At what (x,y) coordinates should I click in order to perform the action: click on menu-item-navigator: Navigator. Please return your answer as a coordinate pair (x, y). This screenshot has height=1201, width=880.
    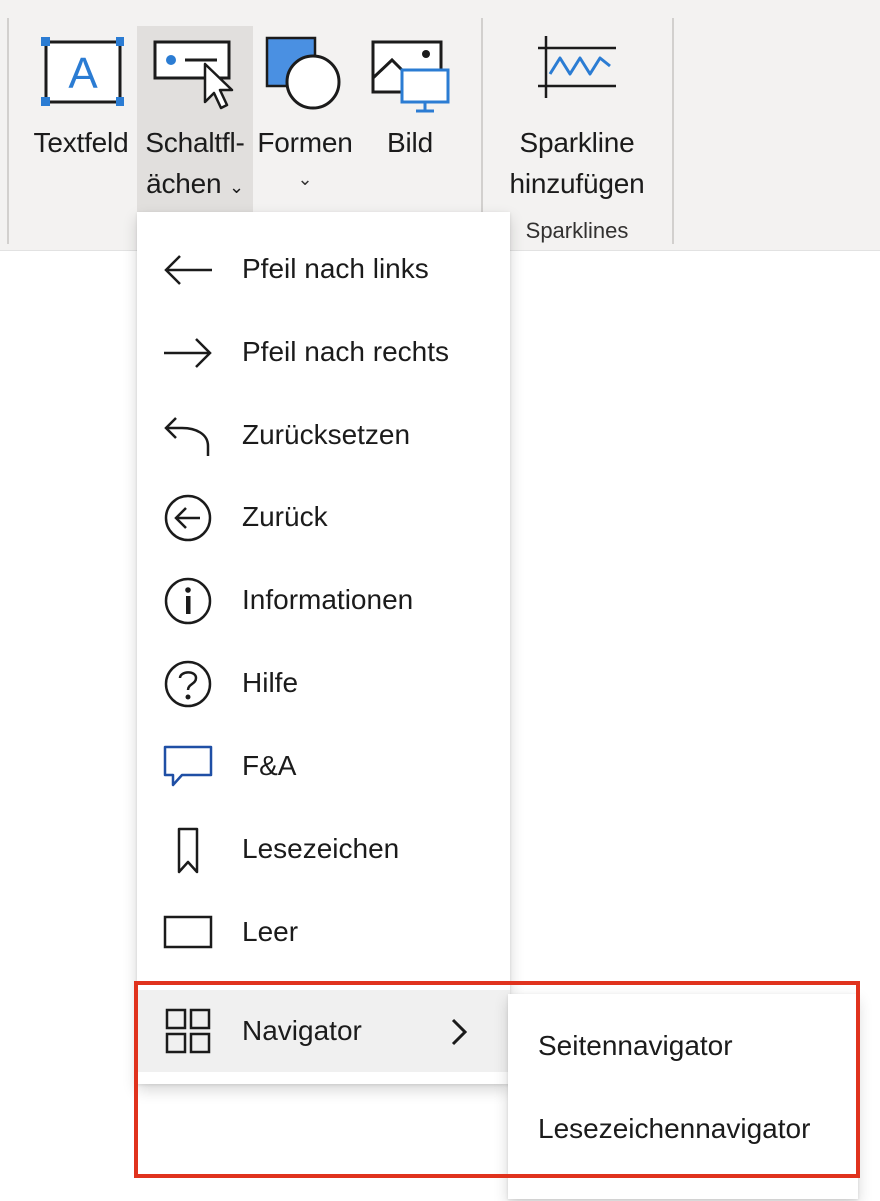
    Looking at the image, I should click on (323, 1031).